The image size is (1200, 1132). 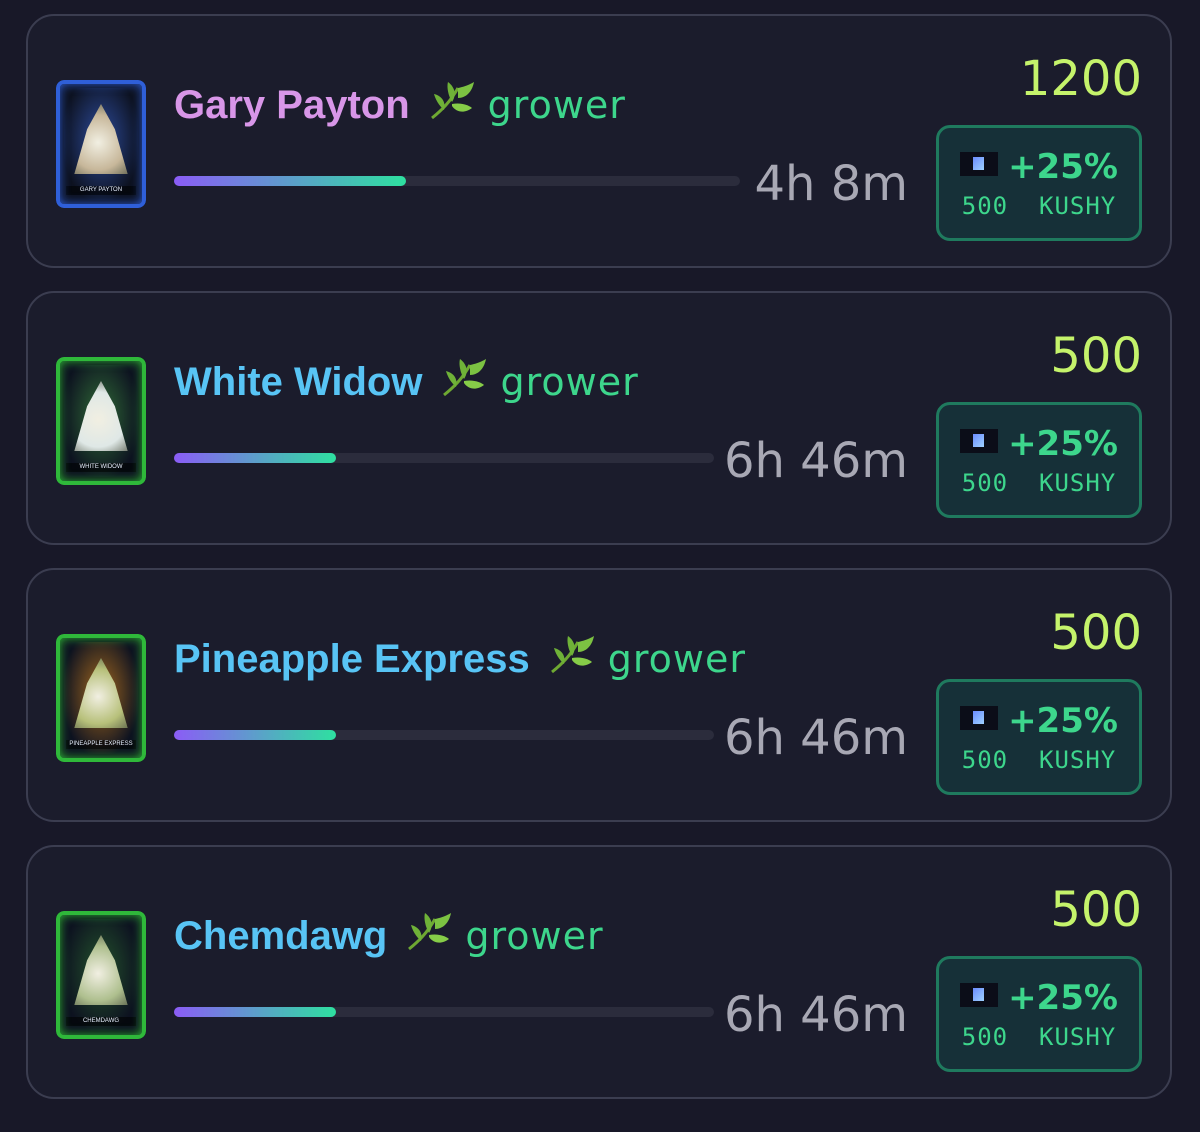 I want to click on strain-card-image: GARY PAYTON, so click(x=101, y=144).